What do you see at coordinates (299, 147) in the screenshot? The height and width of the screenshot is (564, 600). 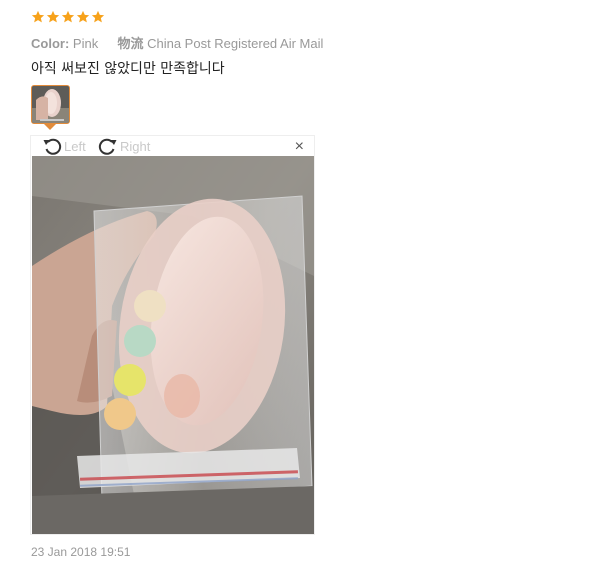 I see `close-icon: ×` at bounding box center [299, 147].